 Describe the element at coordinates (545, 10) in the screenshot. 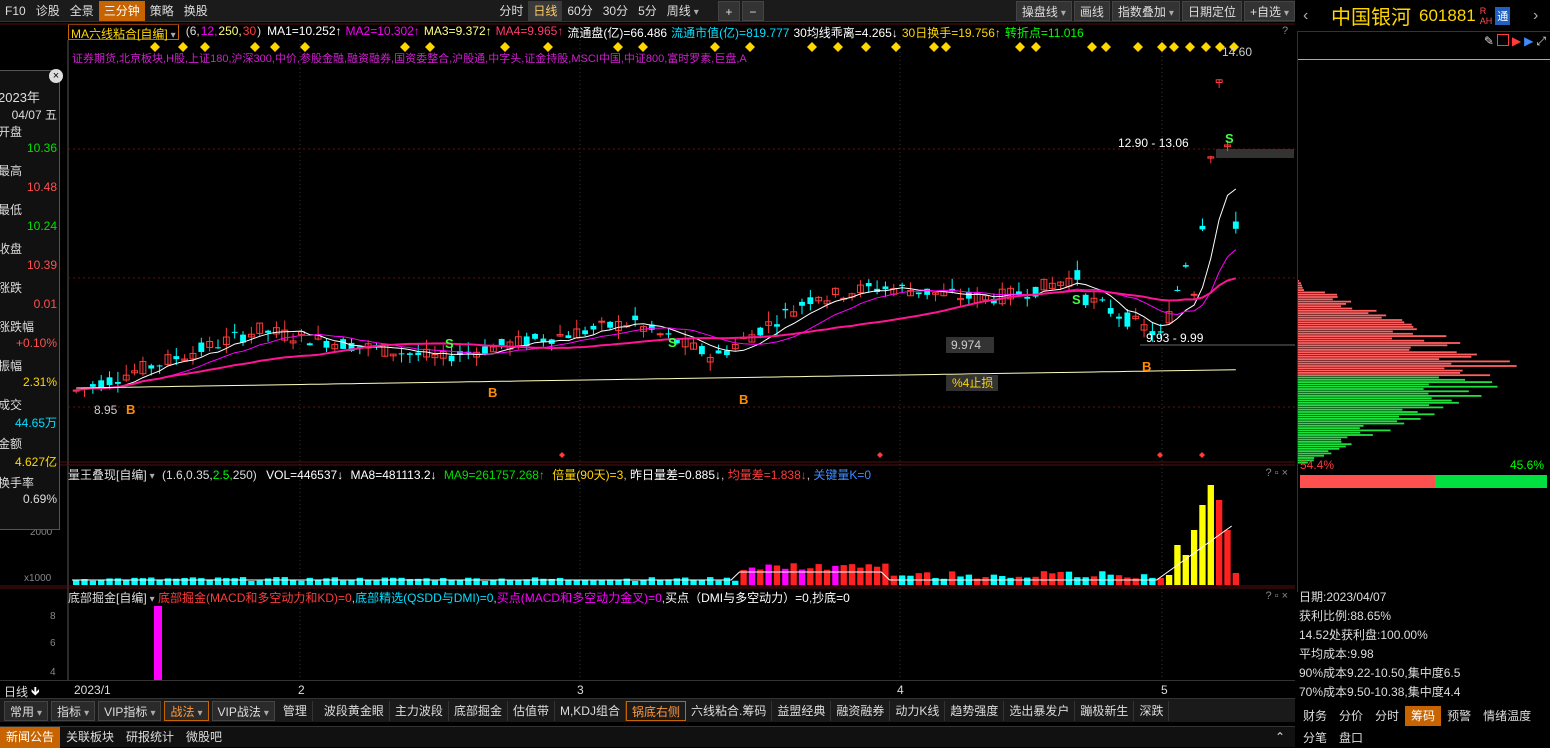

I see `period-daily: 日线` at that location.